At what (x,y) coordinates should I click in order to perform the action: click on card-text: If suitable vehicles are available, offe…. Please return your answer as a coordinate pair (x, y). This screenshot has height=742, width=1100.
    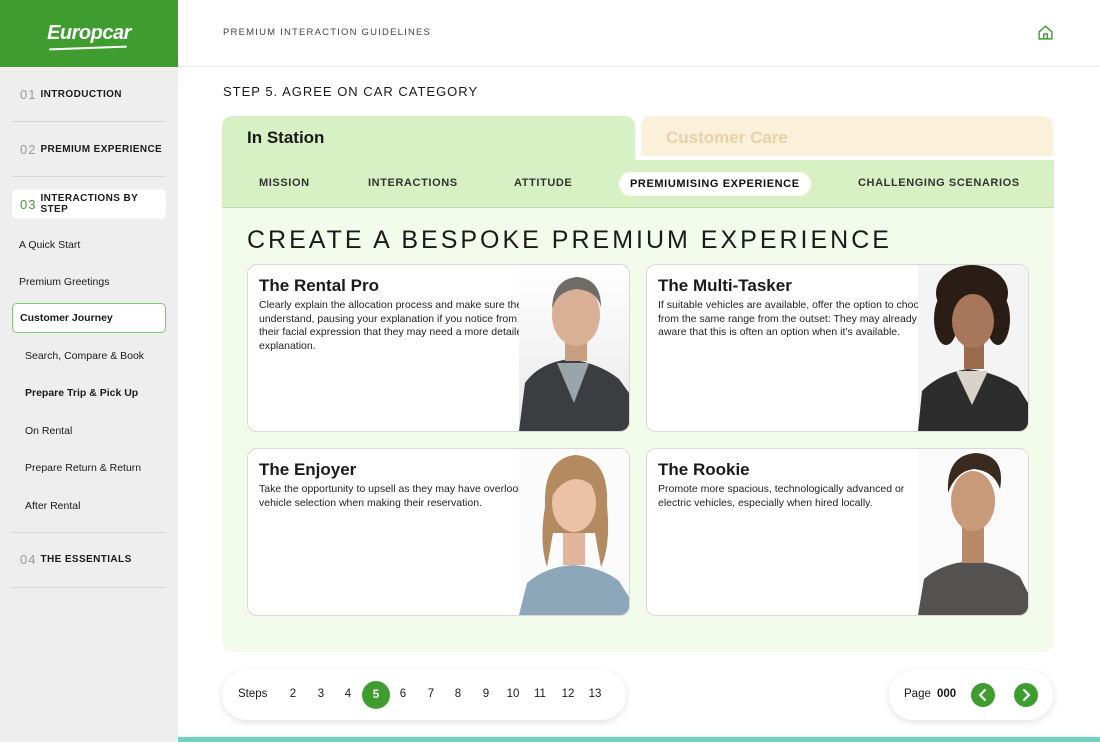
    Looking at the image, I should click on (795, 319).